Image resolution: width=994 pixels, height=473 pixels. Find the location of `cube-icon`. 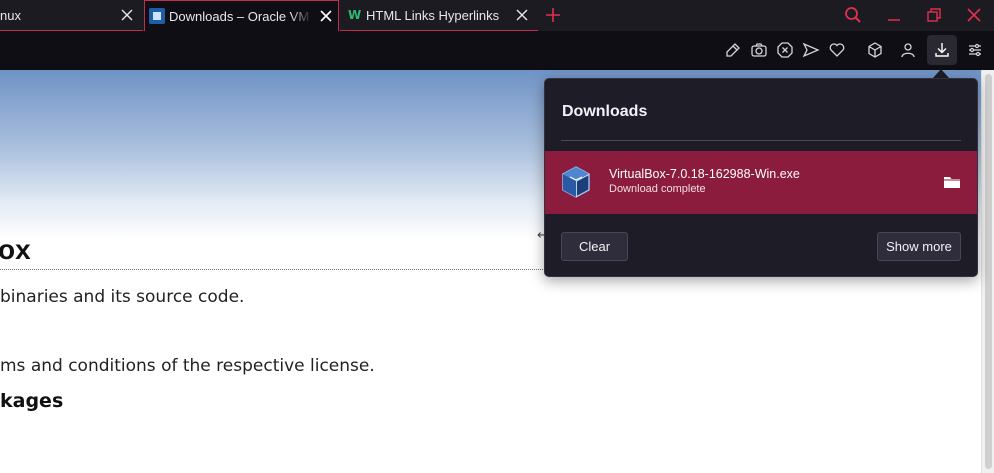

cube-icon is located at coordinates (875, 50).